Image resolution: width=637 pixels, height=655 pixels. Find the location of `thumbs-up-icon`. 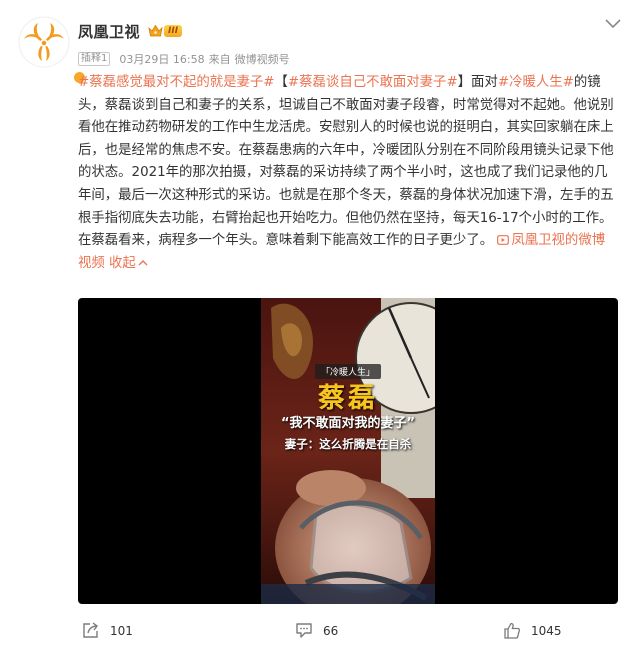

thumbs-up-icon is located at coordinates (512, 630).